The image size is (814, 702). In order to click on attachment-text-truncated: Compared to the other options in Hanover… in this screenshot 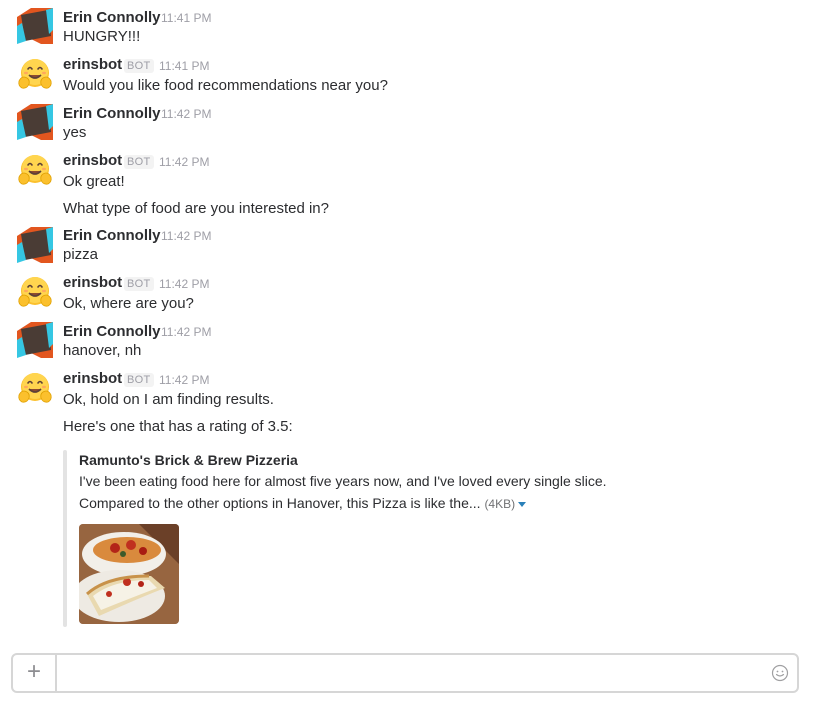, I will do `click(303, 503)`.